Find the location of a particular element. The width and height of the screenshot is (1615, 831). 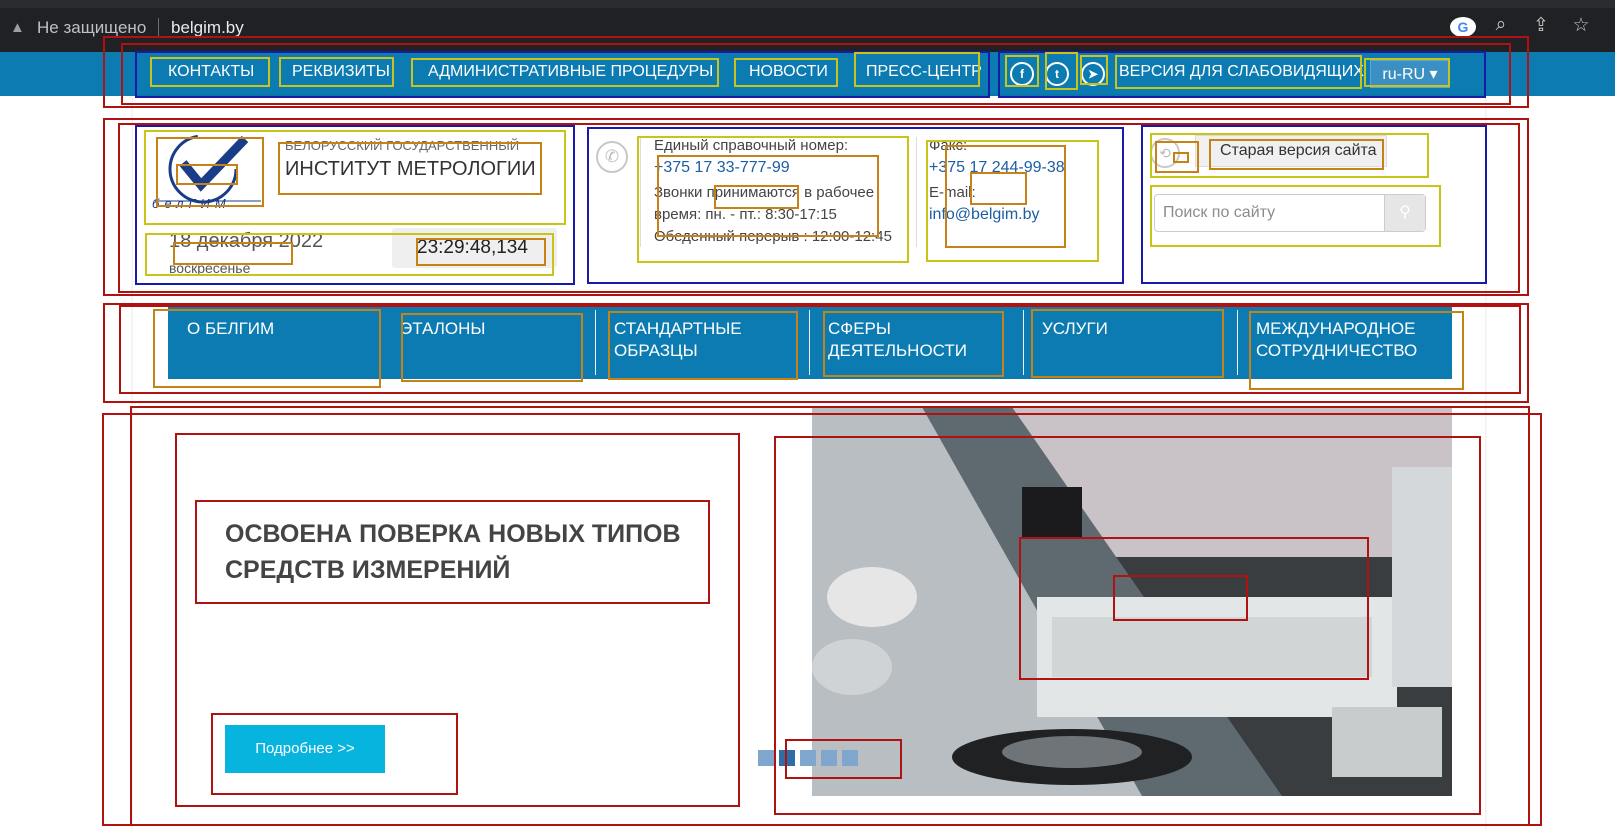

nav-line: СТАНДАРТНЫЕ is located at coordinates (678, 328).